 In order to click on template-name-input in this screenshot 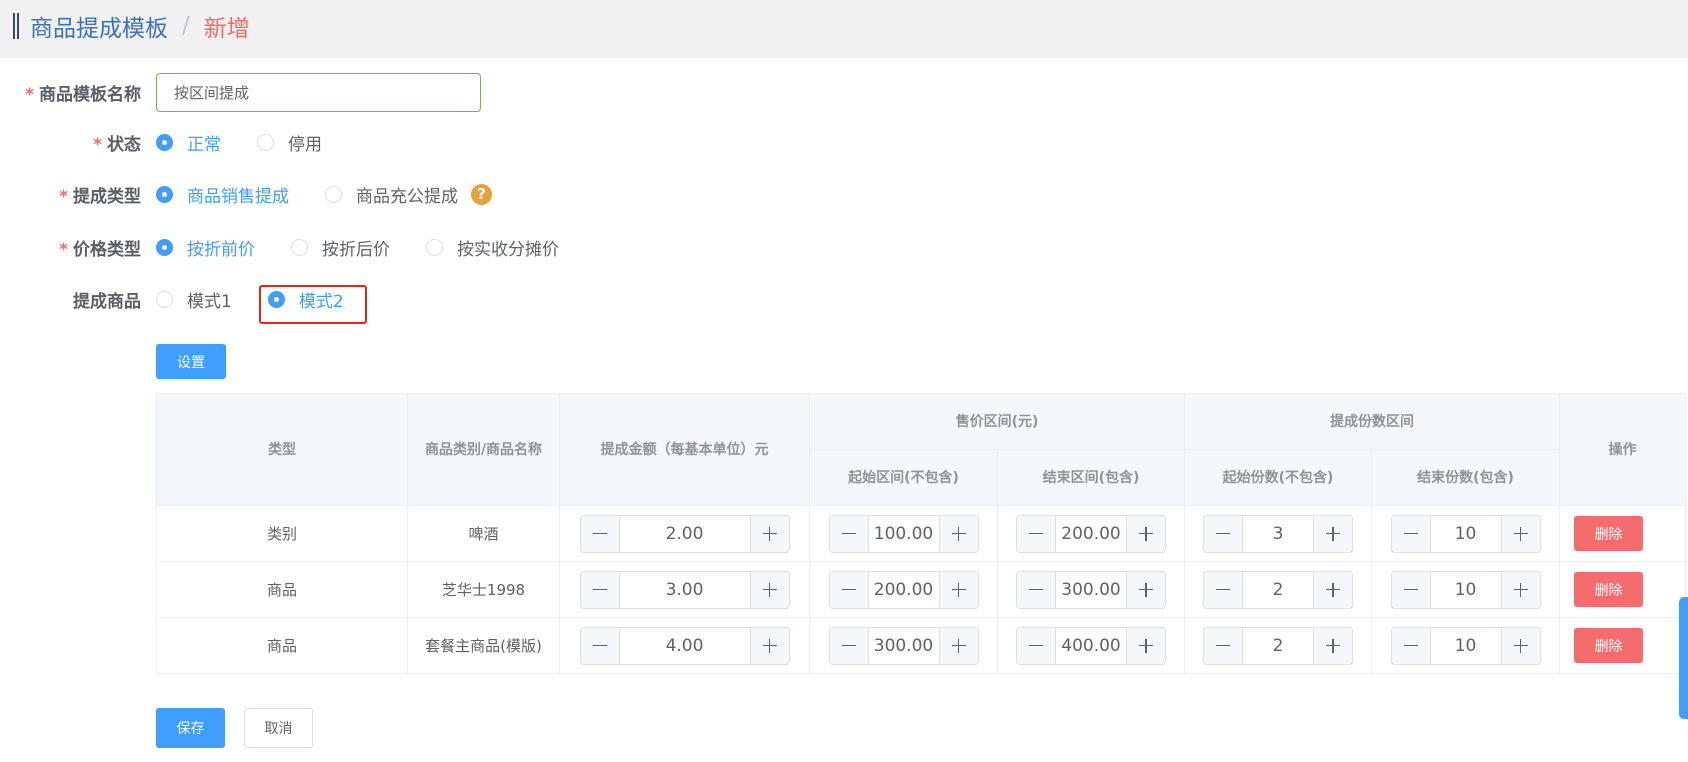, I will do `click(318, 92)`.